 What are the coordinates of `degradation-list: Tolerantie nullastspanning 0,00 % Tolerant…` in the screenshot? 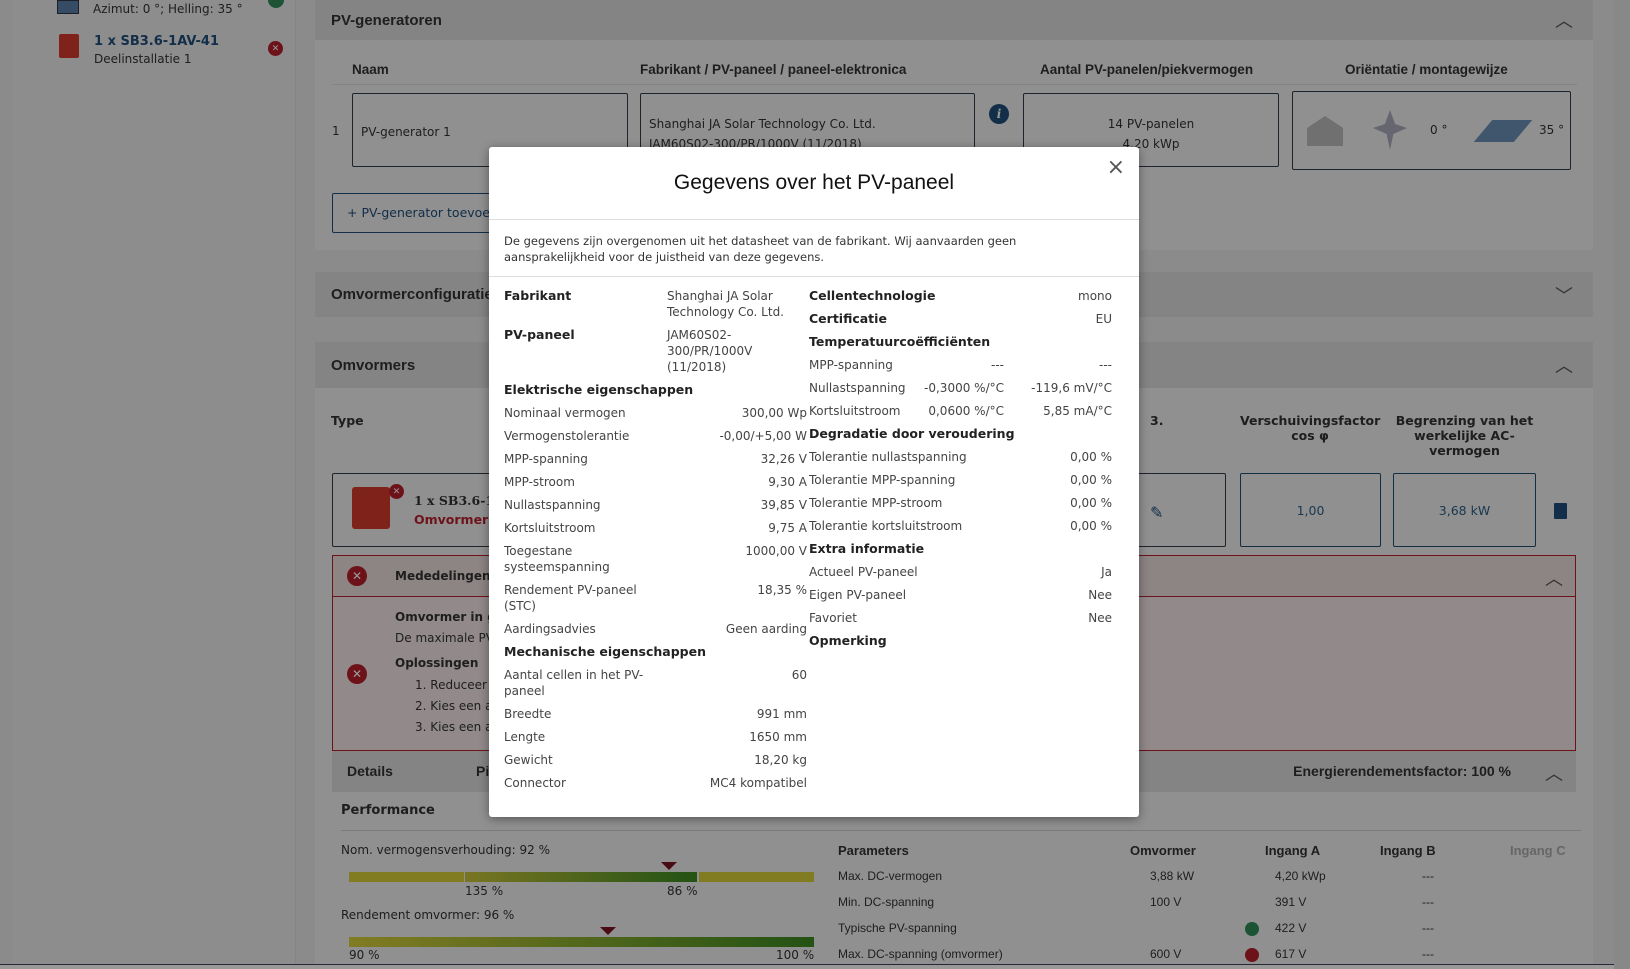 It's located at (960, 491).